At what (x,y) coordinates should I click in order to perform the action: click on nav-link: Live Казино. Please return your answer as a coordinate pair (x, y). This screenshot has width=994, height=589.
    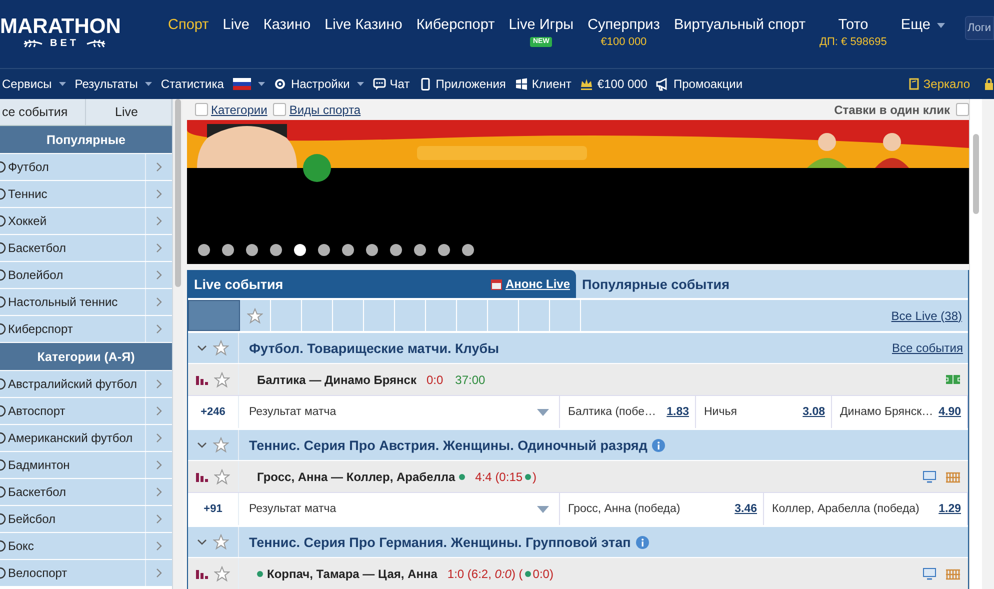
    Looking at the image, I should click on (363, 25).